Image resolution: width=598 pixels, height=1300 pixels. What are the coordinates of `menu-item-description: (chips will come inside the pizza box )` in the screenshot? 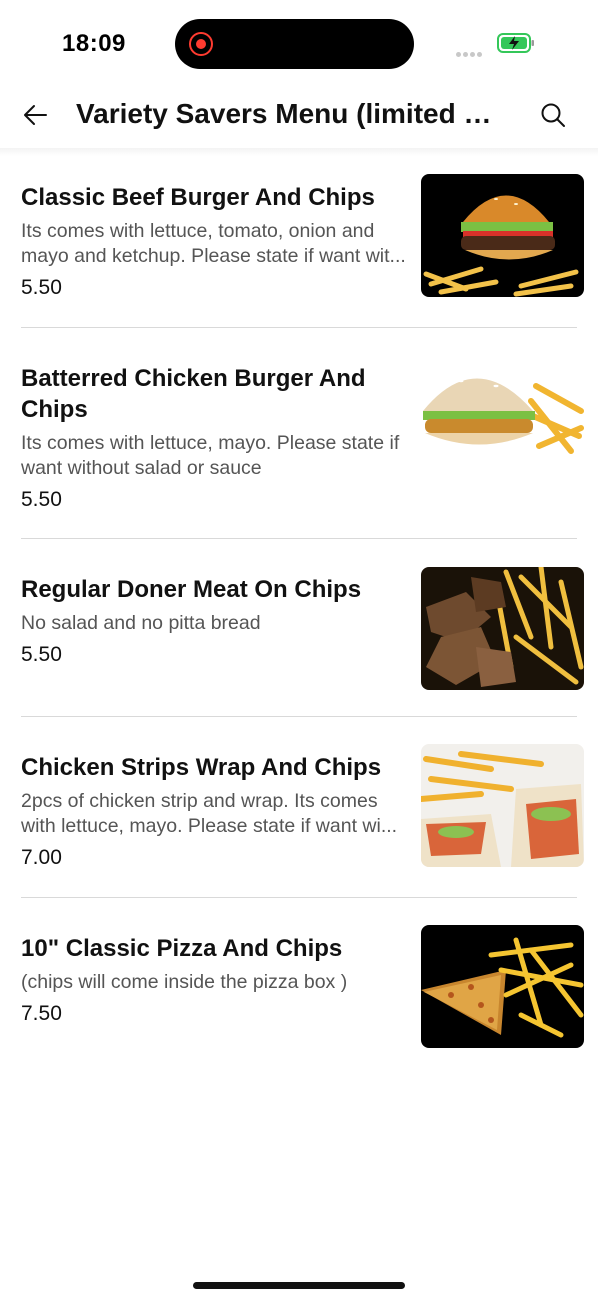 It's located at (184, 982).